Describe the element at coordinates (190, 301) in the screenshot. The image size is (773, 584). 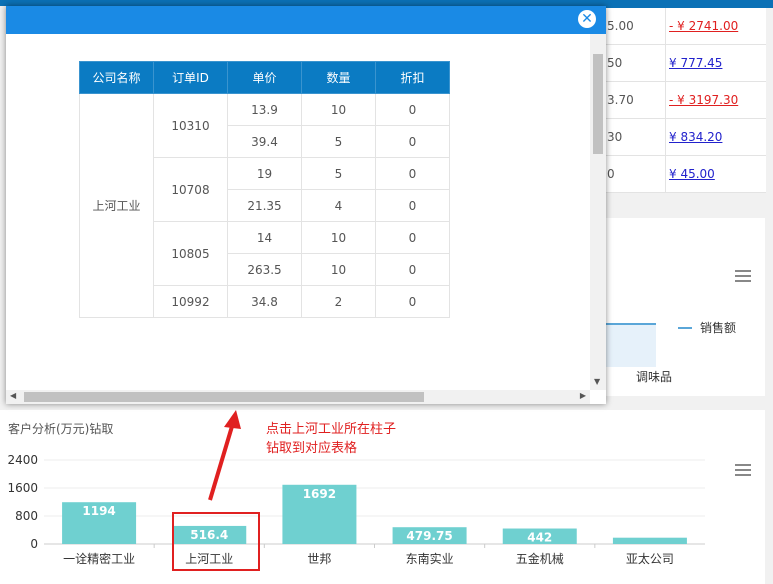
I see `order-id-cell: 10992` at that location.